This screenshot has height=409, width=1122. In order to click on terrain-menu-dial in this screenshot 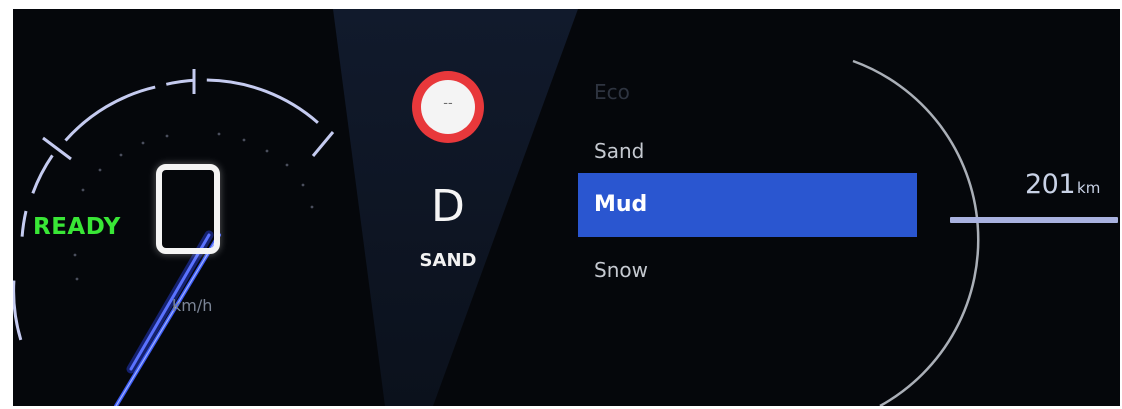, I will do `click(916, 232)`.